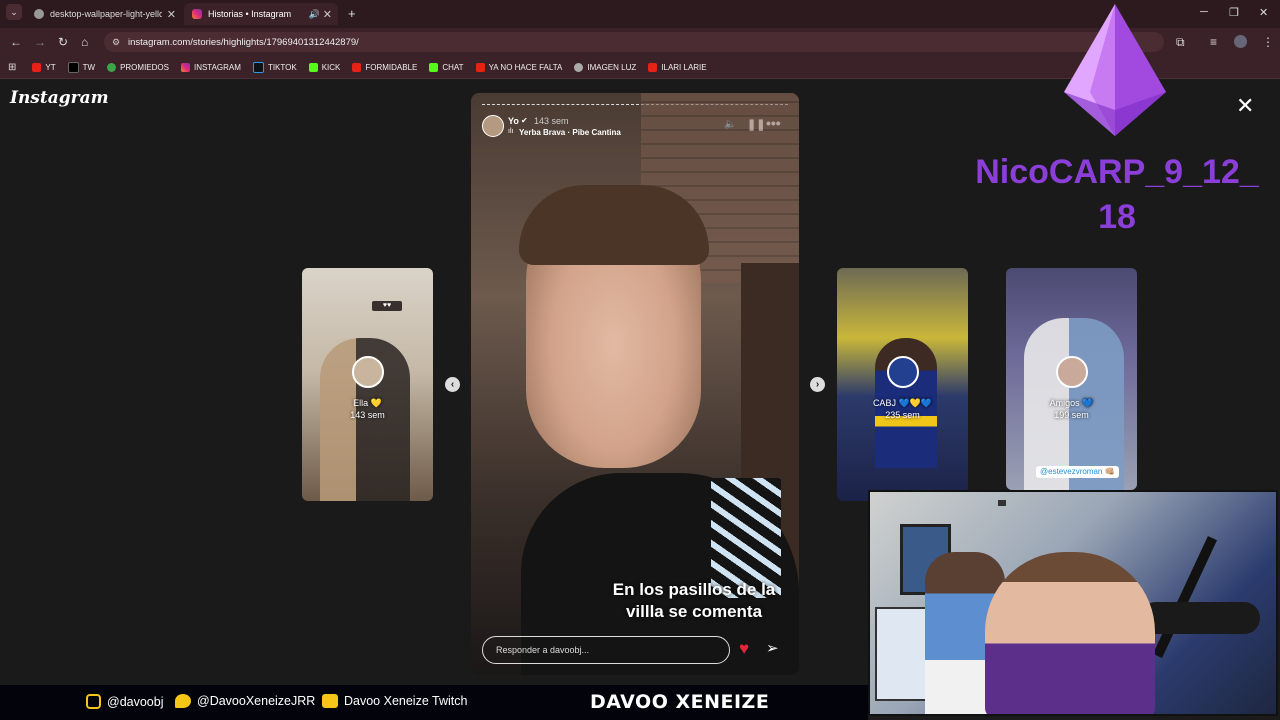 This screenshot has height=720, width=1280. What do you see at coordinates (258, 67) in the screenshot?
I see `tiktok-icon` at bounding box center [258, 67].